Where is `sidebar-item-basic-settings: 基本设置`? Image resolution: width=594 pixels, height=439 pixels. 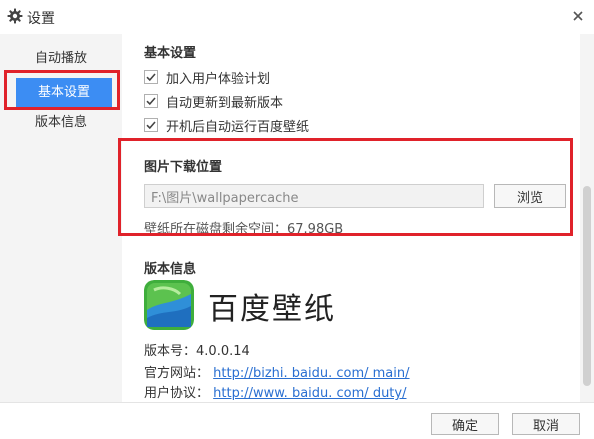 sidebar-item-basic-settings: 基本设置 is located at coordinates (64, 93).